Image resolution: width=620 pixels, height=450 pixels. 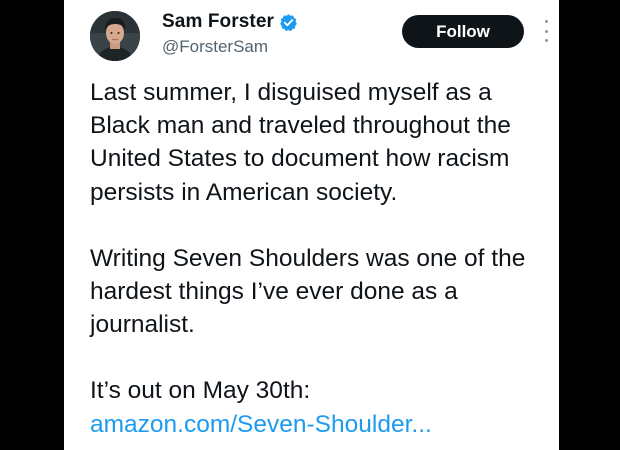 I want to click on avatar, so click(x=115, y=36).